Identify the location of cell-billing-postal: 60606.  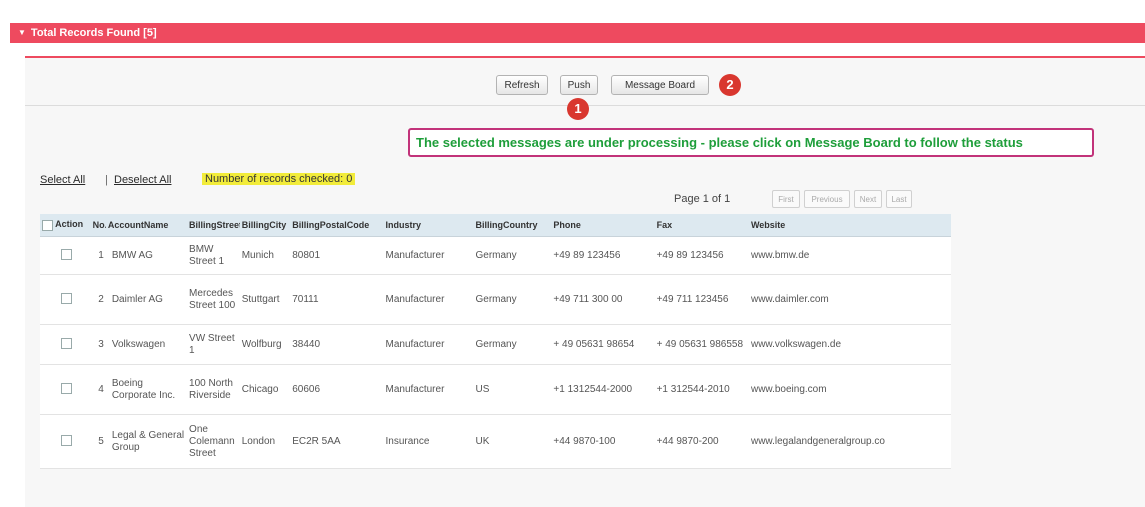
(337, 389).